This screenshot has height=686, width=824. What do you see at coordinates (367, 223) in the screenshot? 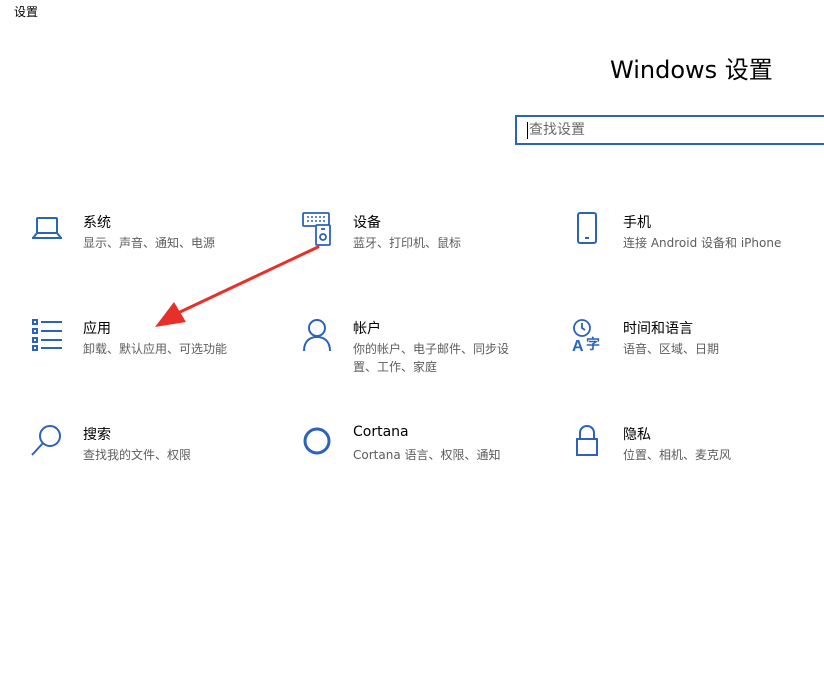
I see `tile-title: 设备` at bounding box center [367, 223].